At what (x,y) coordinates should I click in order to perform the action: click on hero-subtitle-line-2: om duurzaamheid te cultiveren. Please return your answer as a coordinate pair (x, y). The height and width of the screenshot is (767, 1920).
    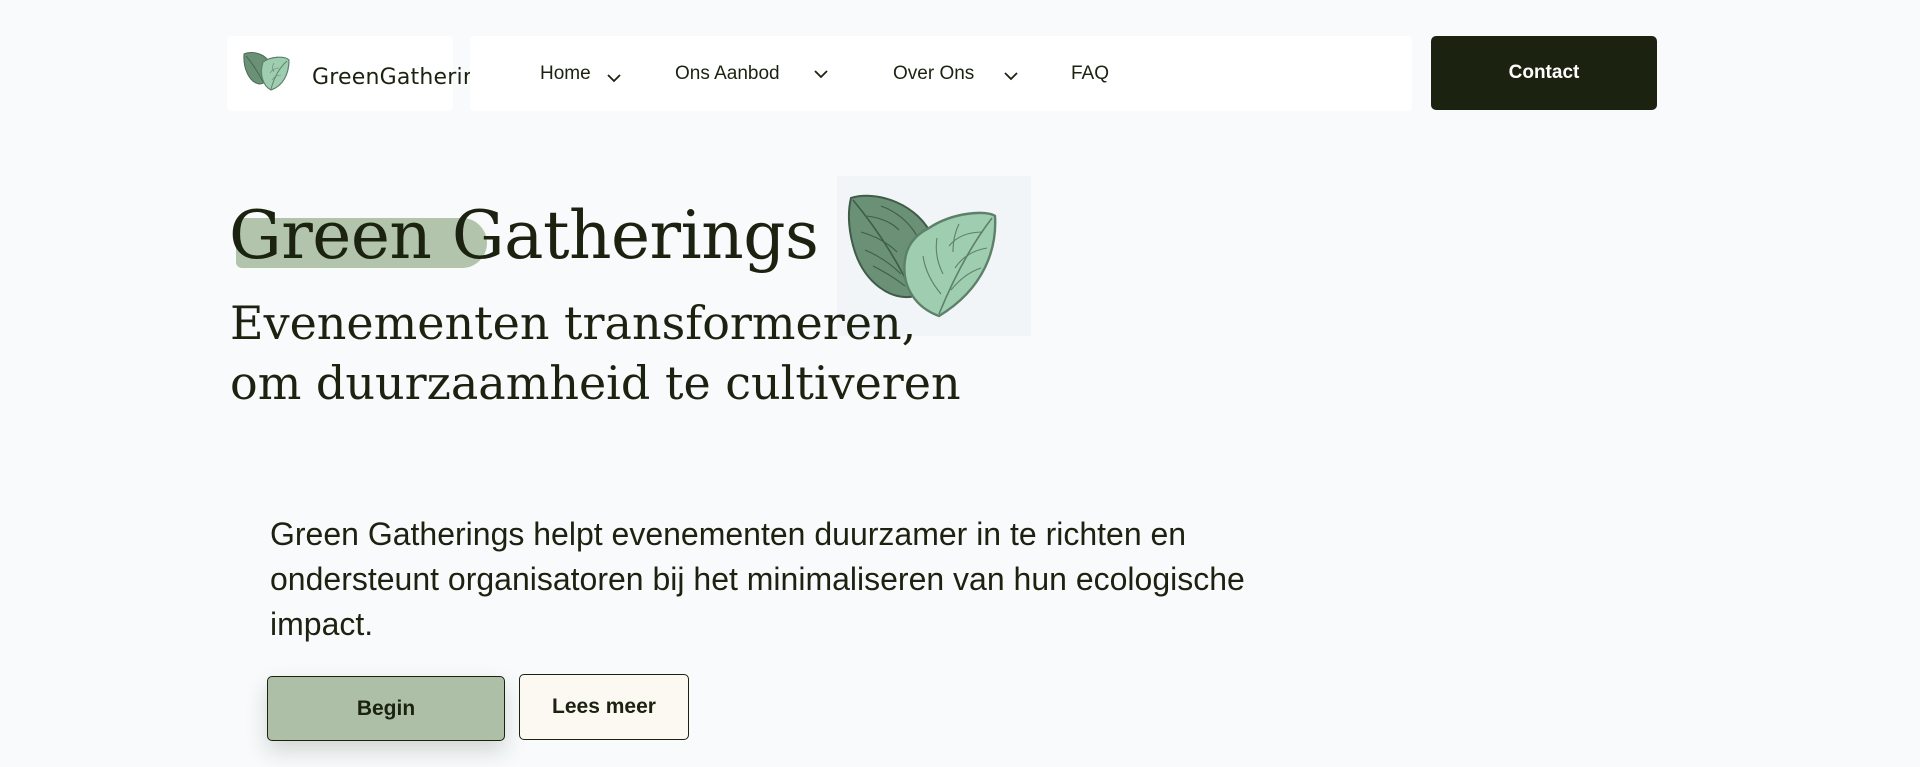
    Looking at the image, I should click on (595, 383).